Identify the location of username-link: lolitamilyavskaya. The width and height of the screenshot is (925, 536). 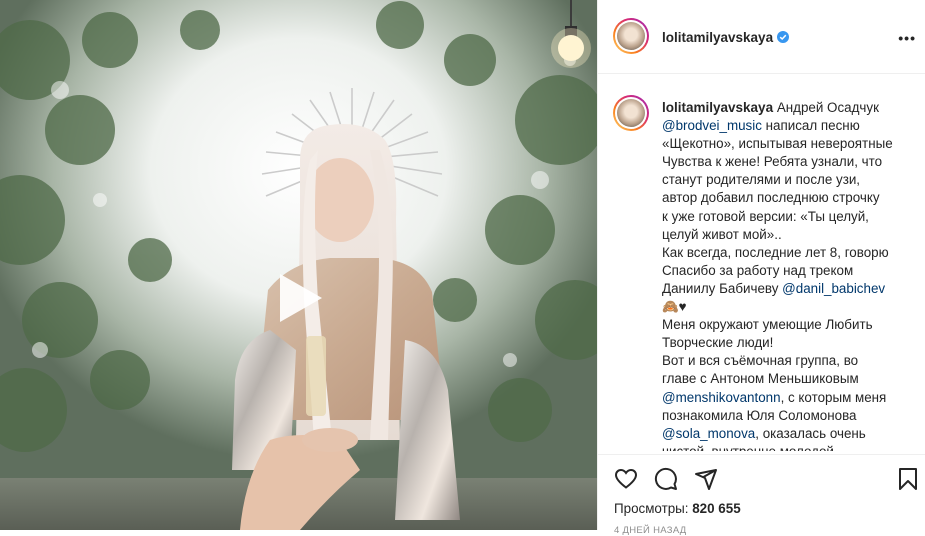
(717, 37).